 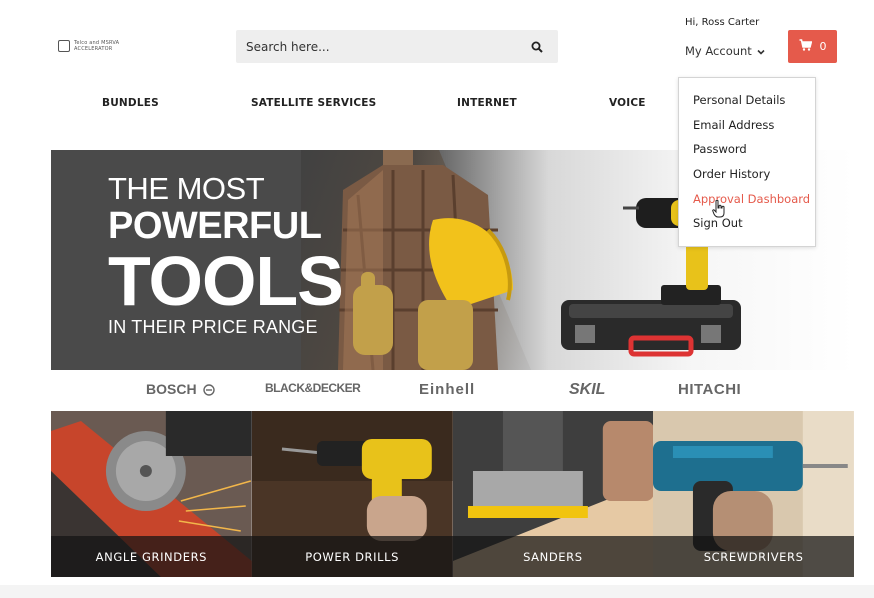 I want to click on nav-item-voice: VOICE, so click(x=627, y=103).